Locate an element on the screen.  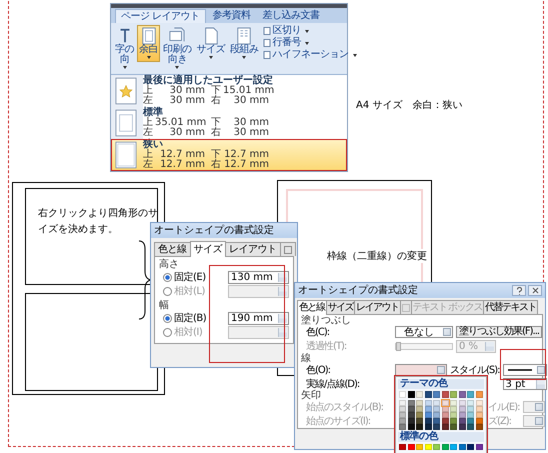
palette-heading: 標準の色 is located at coordinates (441, 437).